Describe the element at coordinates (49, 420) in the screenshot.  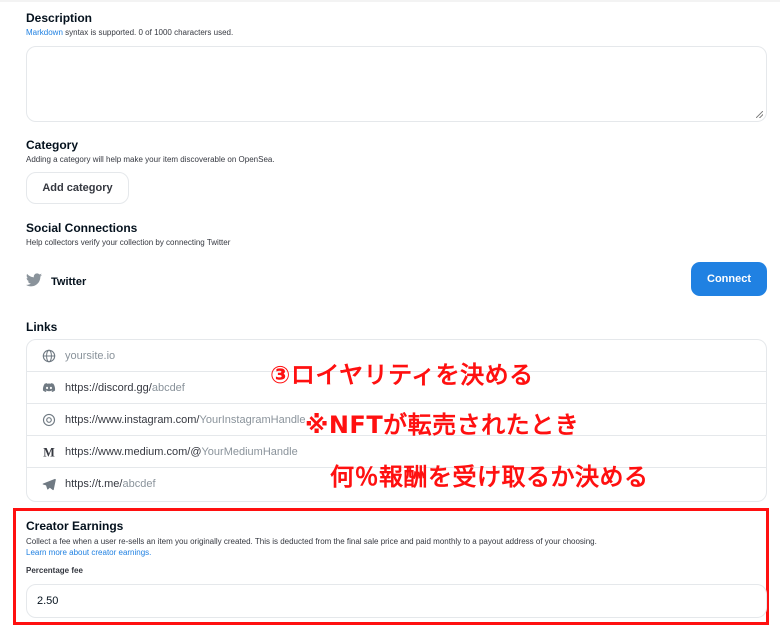
I see `instagram-icon` at that location.